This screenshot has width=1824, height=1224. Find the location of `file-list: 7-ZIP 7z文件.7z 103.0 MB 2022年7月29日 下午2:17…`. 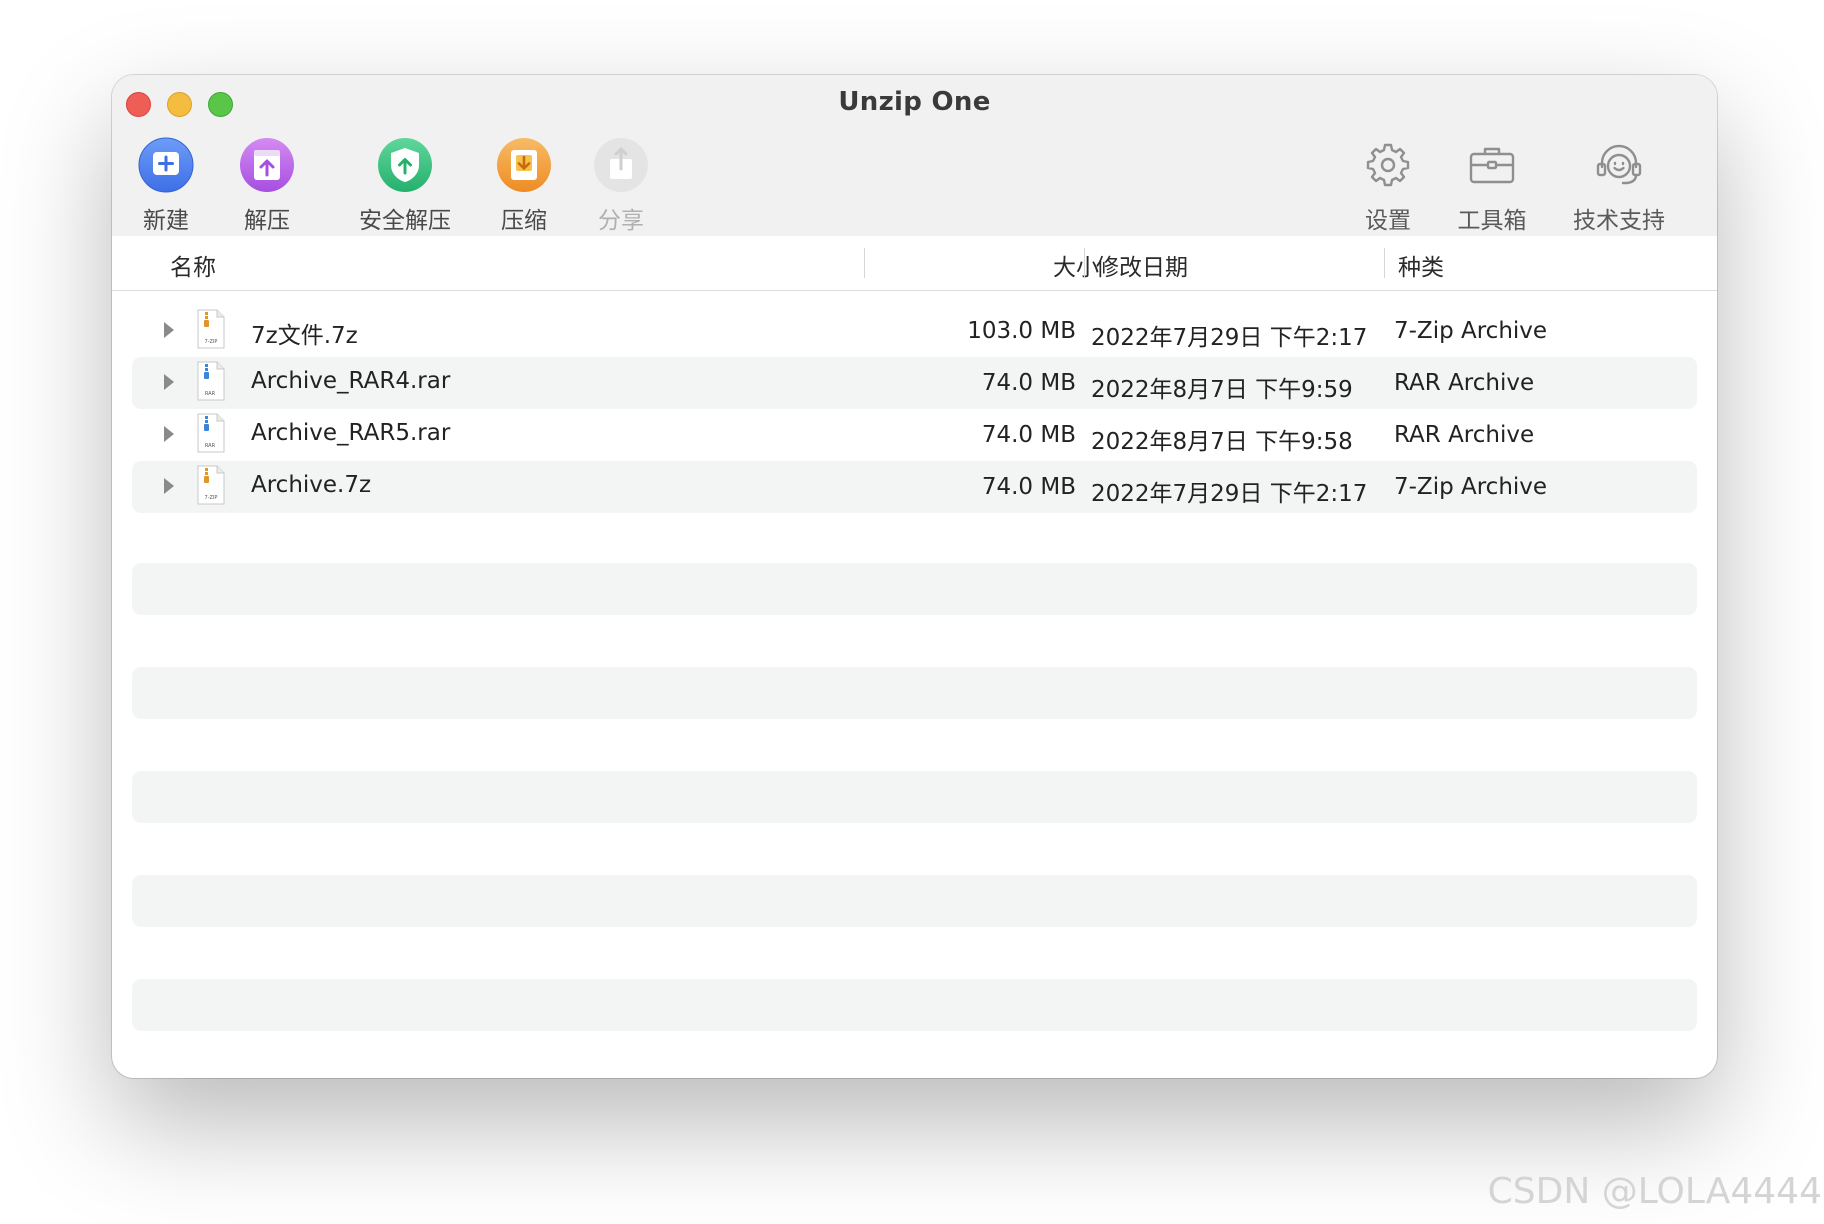

file-list: 7-ZIP 7z文件.7z 103.0 MB 2022年7月29日 下午2:17… is located at coordinates (914, 409).